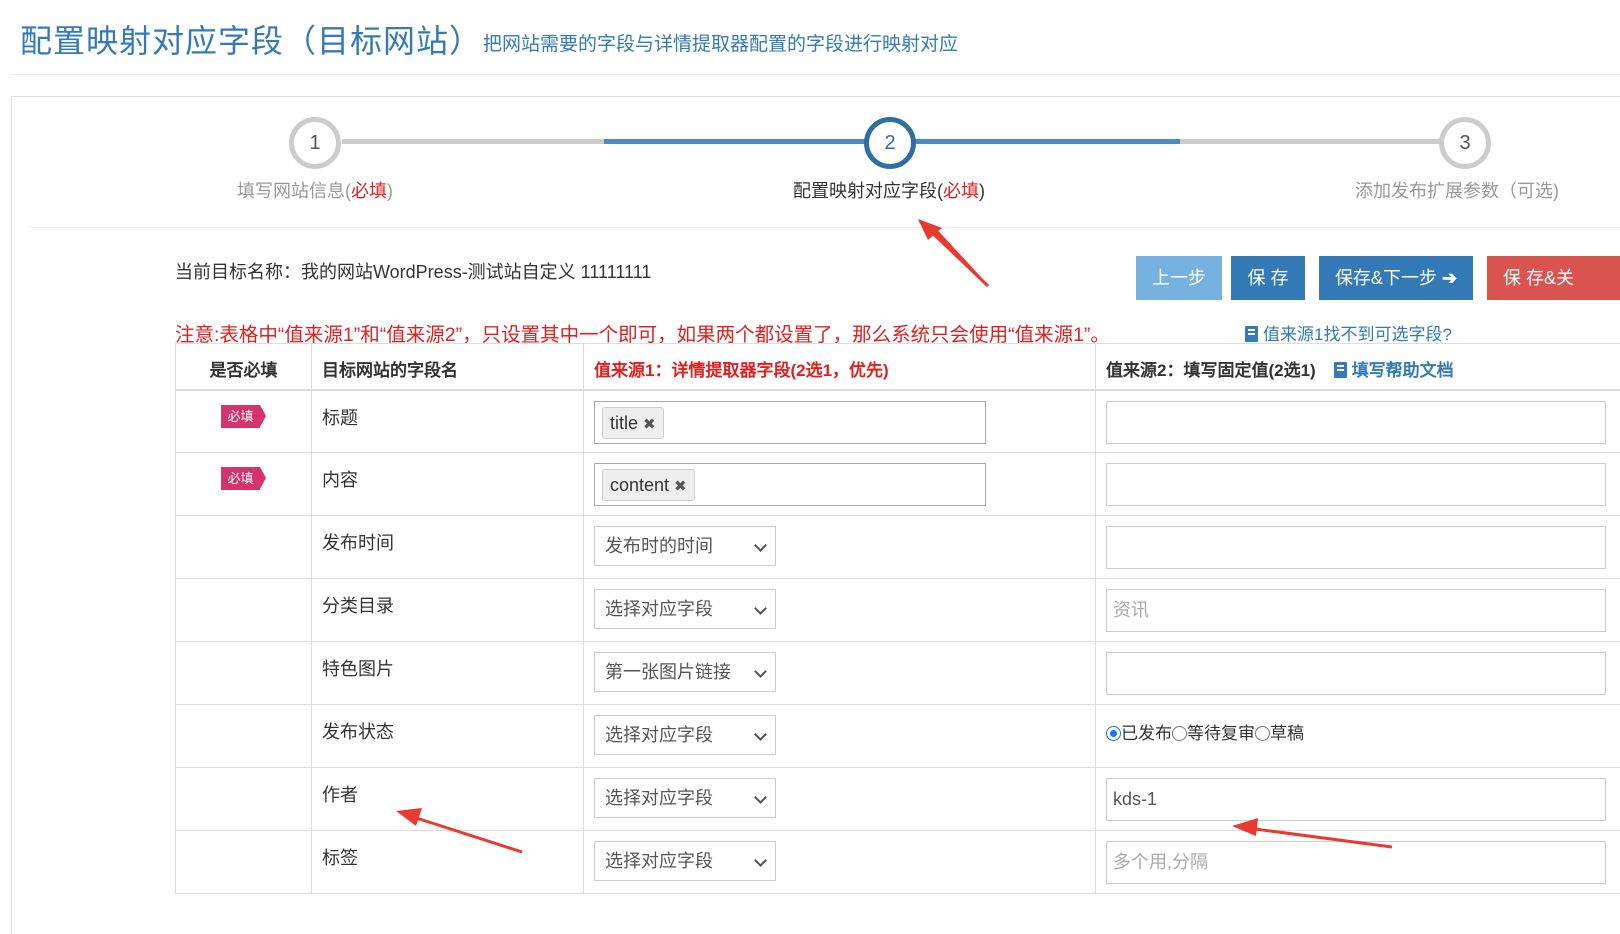 The image size is (1620, 934). I want to click on header-field-name: 目标网站的字段名, so click(447, 367).